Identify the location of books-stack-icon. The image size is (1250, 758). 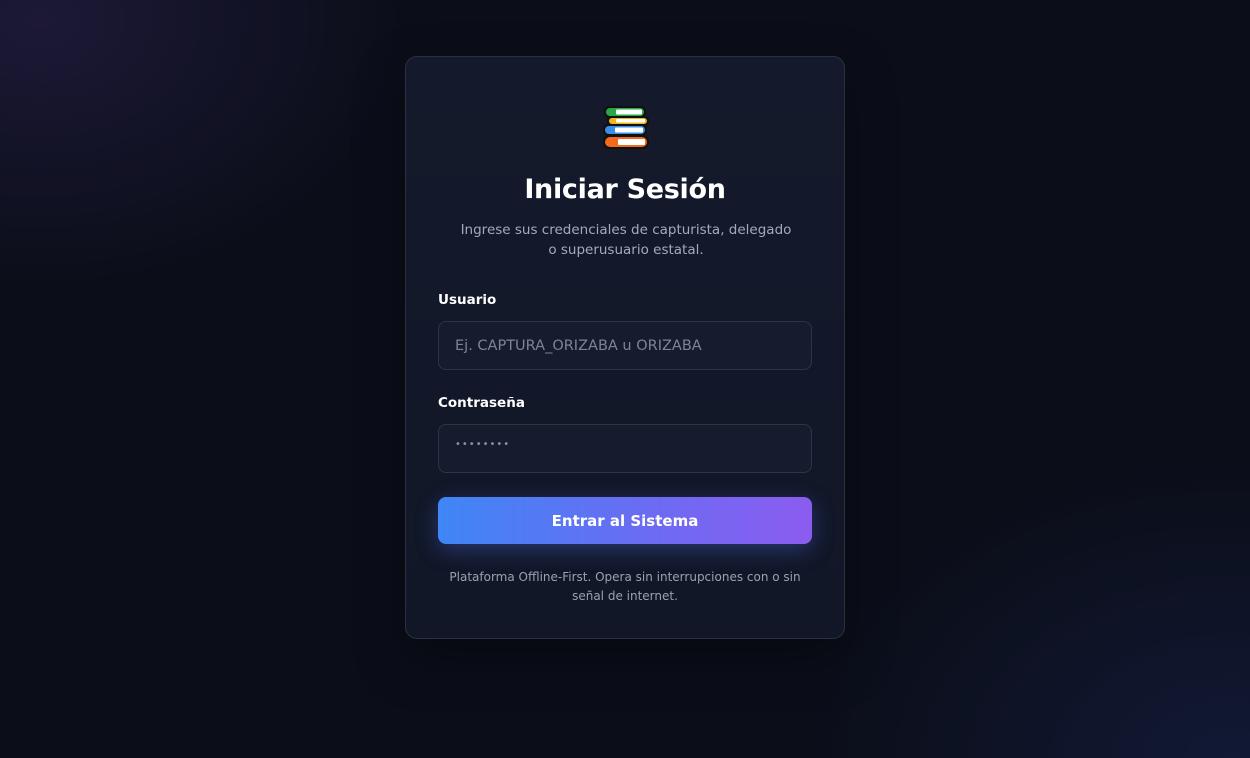
(626, 127).